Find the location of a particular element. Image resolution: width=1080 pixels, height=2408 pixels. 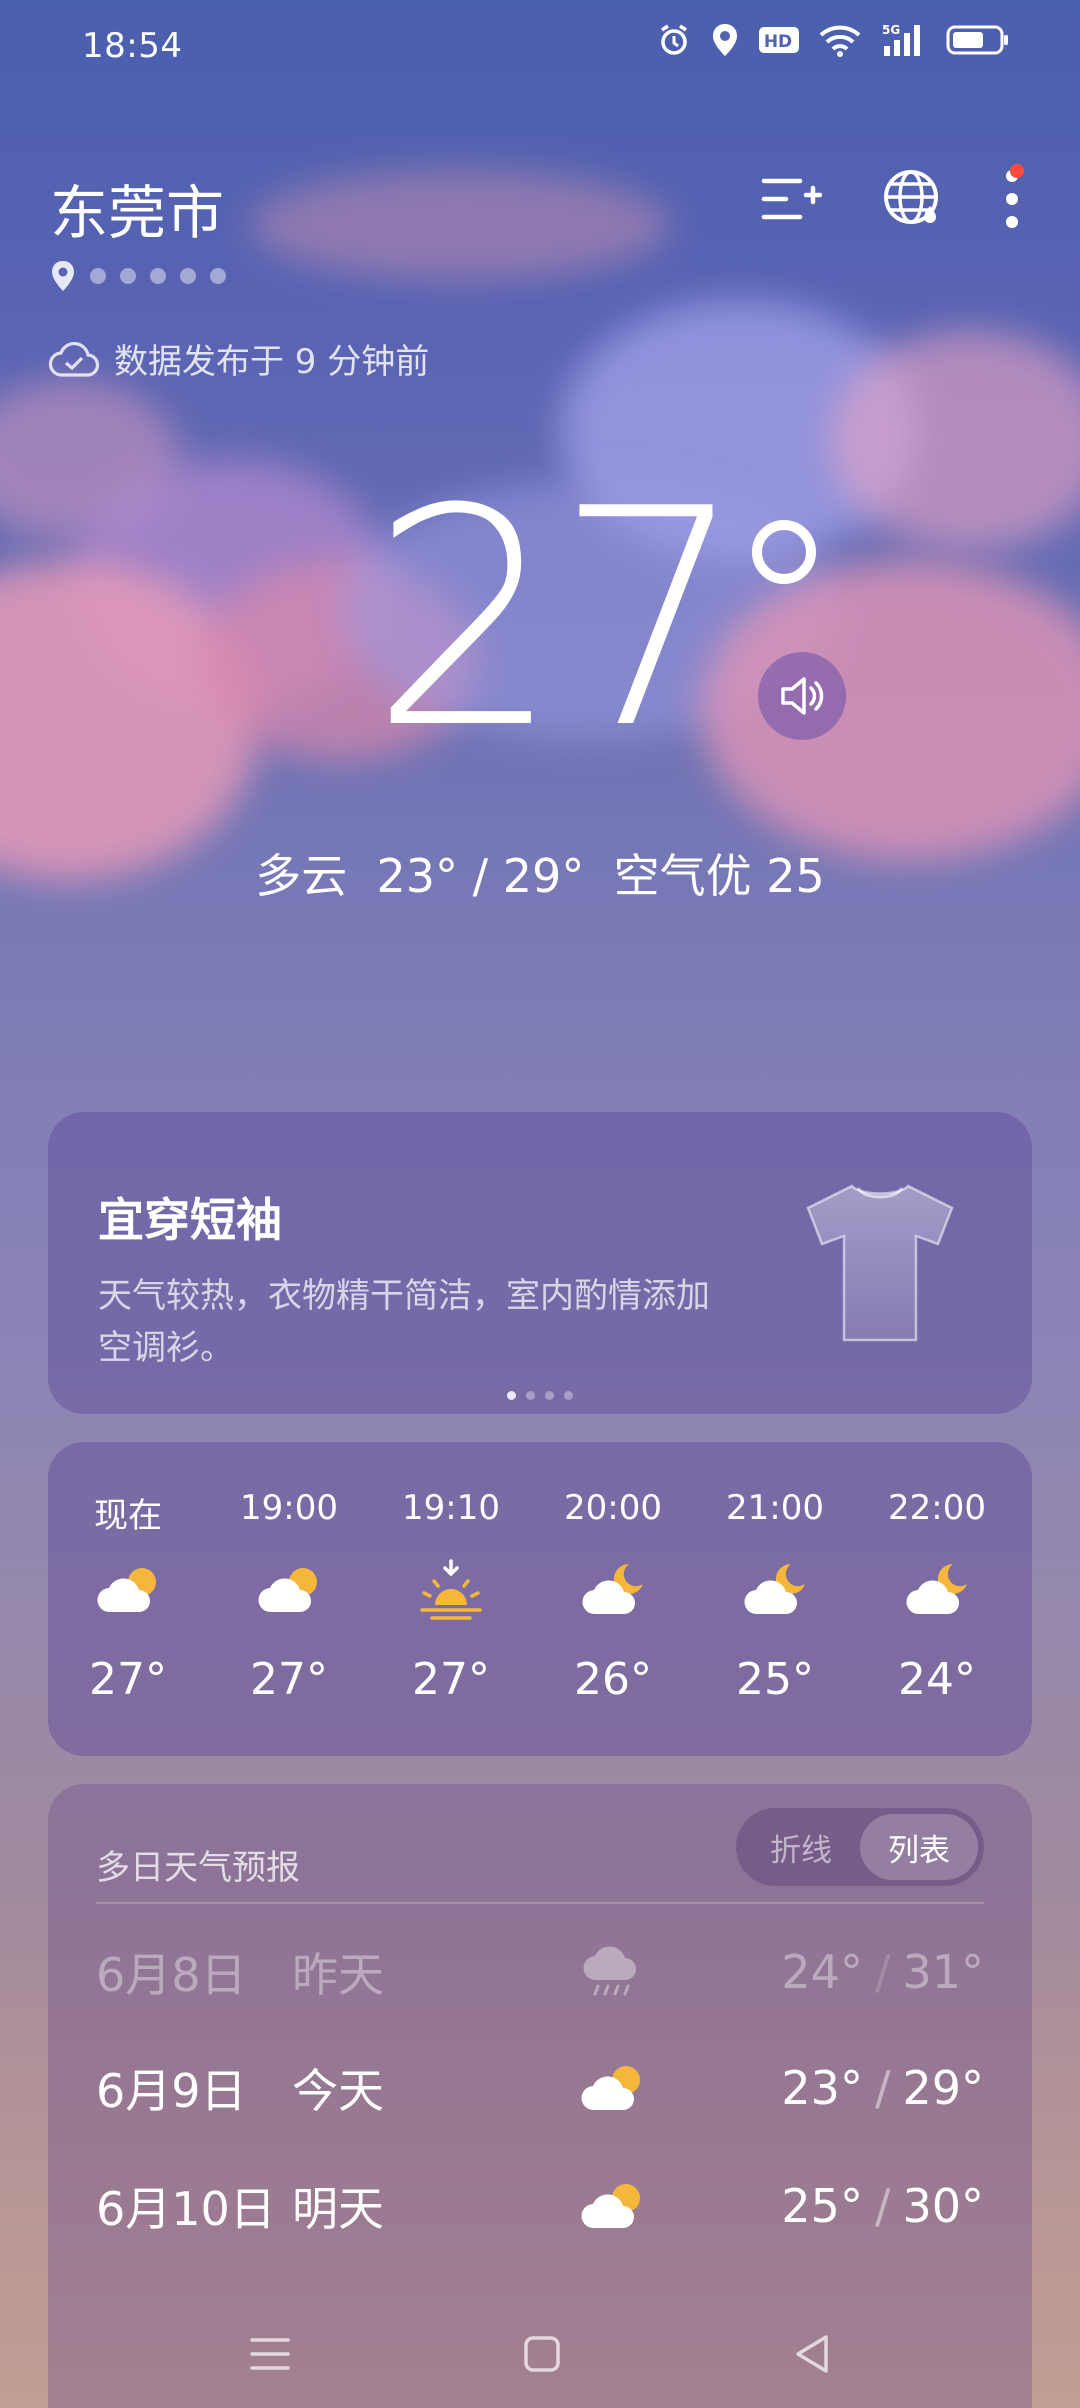

cloud-check-icon is located at coordinates (74, 359).